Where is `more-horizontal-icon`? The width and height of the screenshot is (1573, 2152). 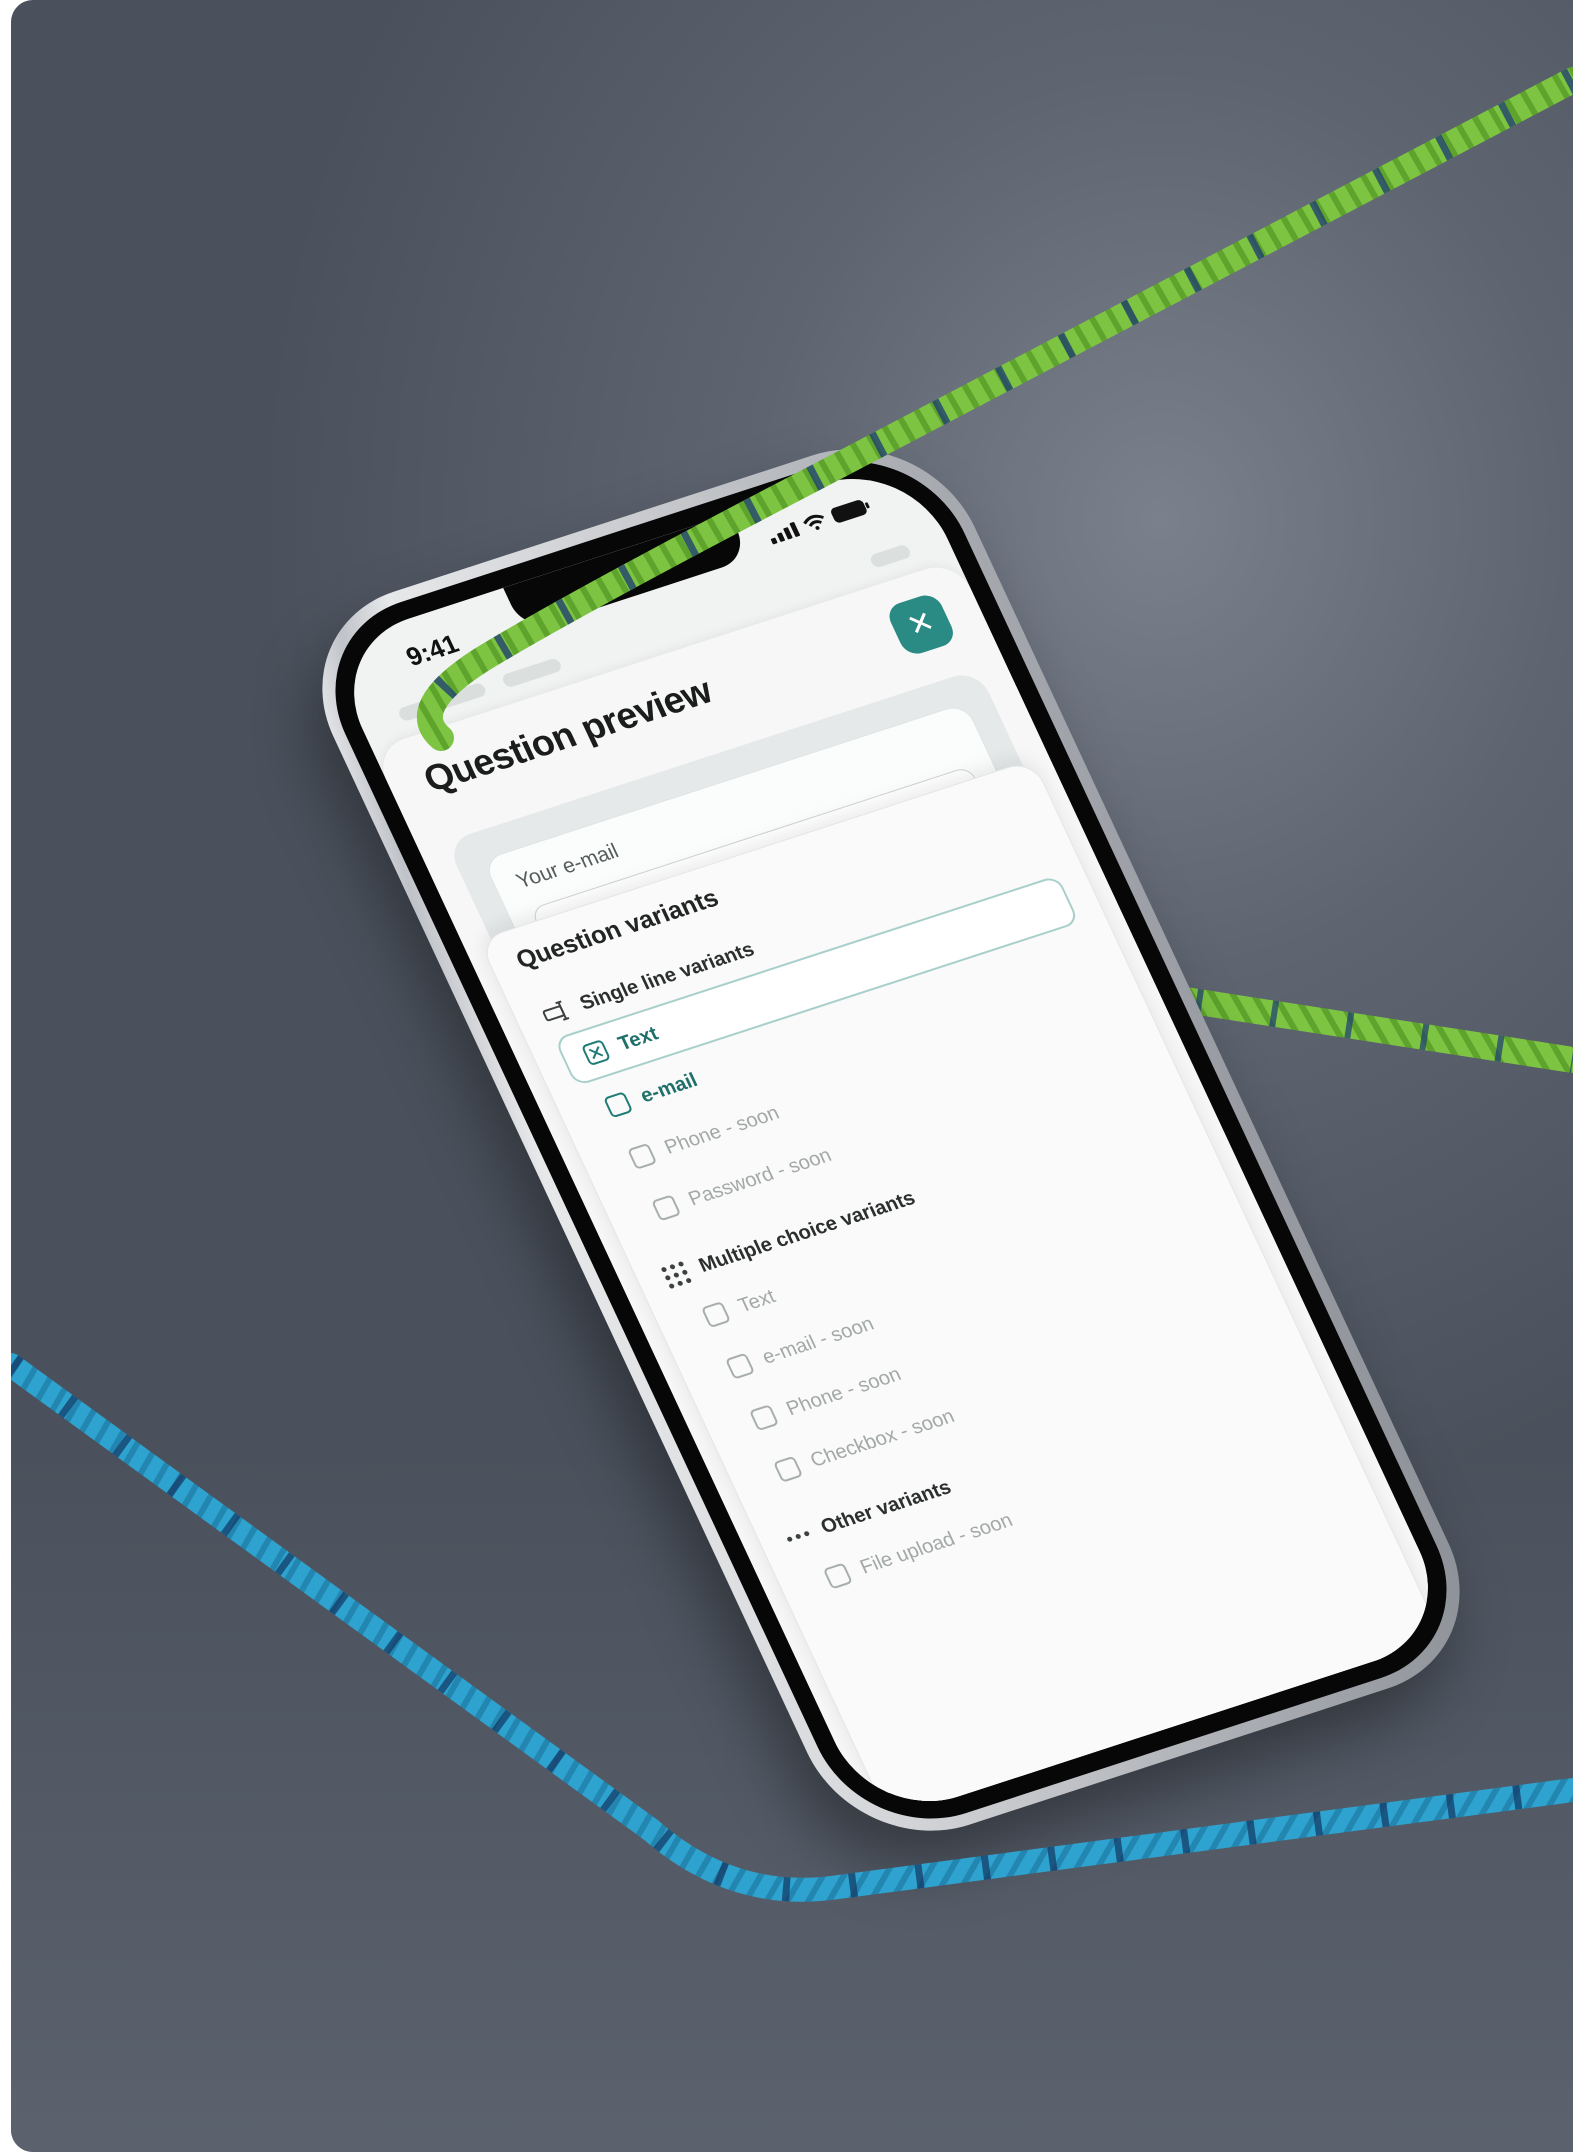 more-horizontal-icon is located at coordinates (798, 1536).